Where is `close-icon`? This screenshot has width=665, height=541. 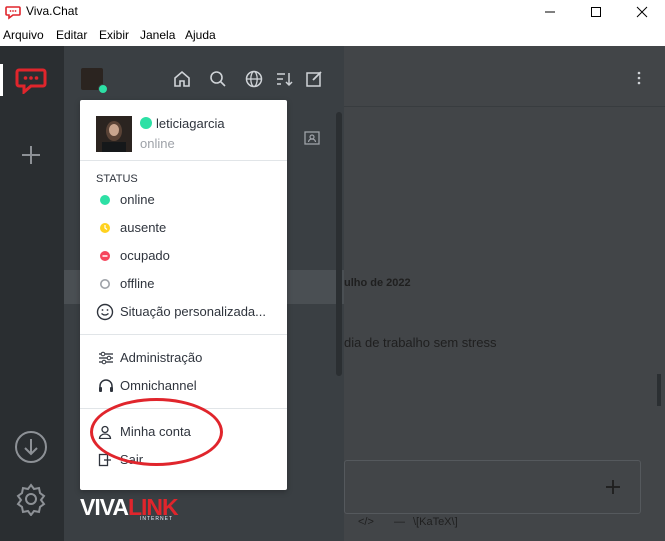 close-icon is located at coordinates (642, 12).